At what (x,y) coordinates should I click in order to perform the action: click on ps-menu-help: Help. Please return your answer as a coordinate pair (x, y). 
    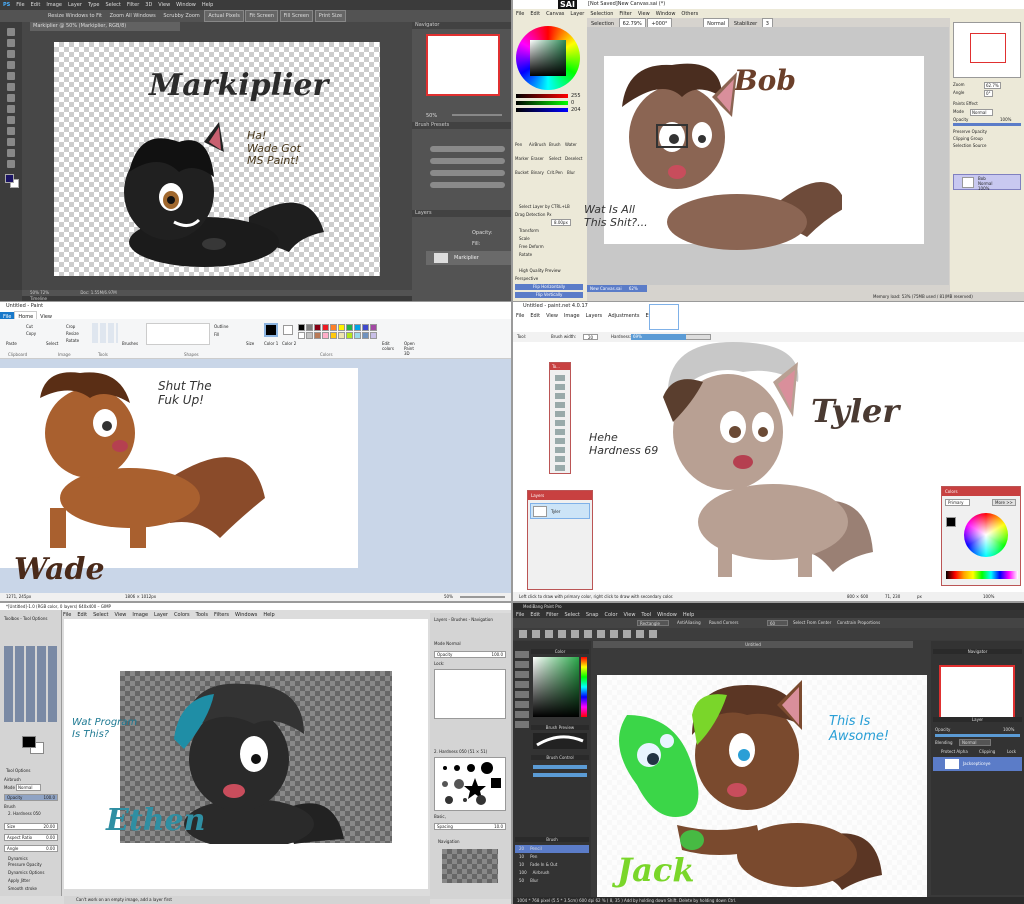
    Looking at the image, I should click on (207, 5).